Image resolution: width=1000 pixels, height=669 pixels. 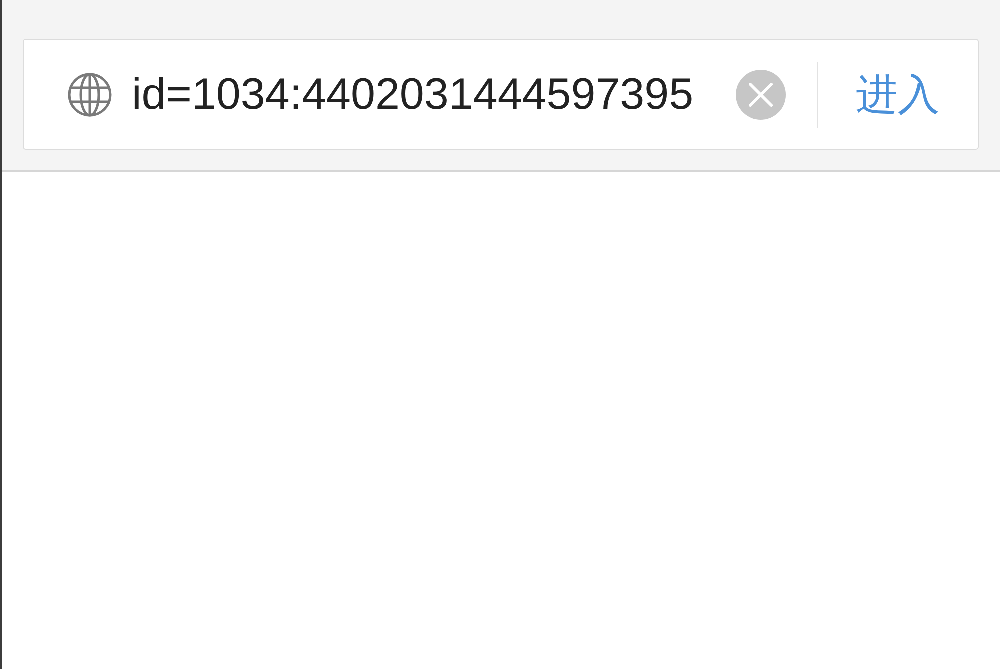 I want to click on close-icon, so click(x=761, y=94).